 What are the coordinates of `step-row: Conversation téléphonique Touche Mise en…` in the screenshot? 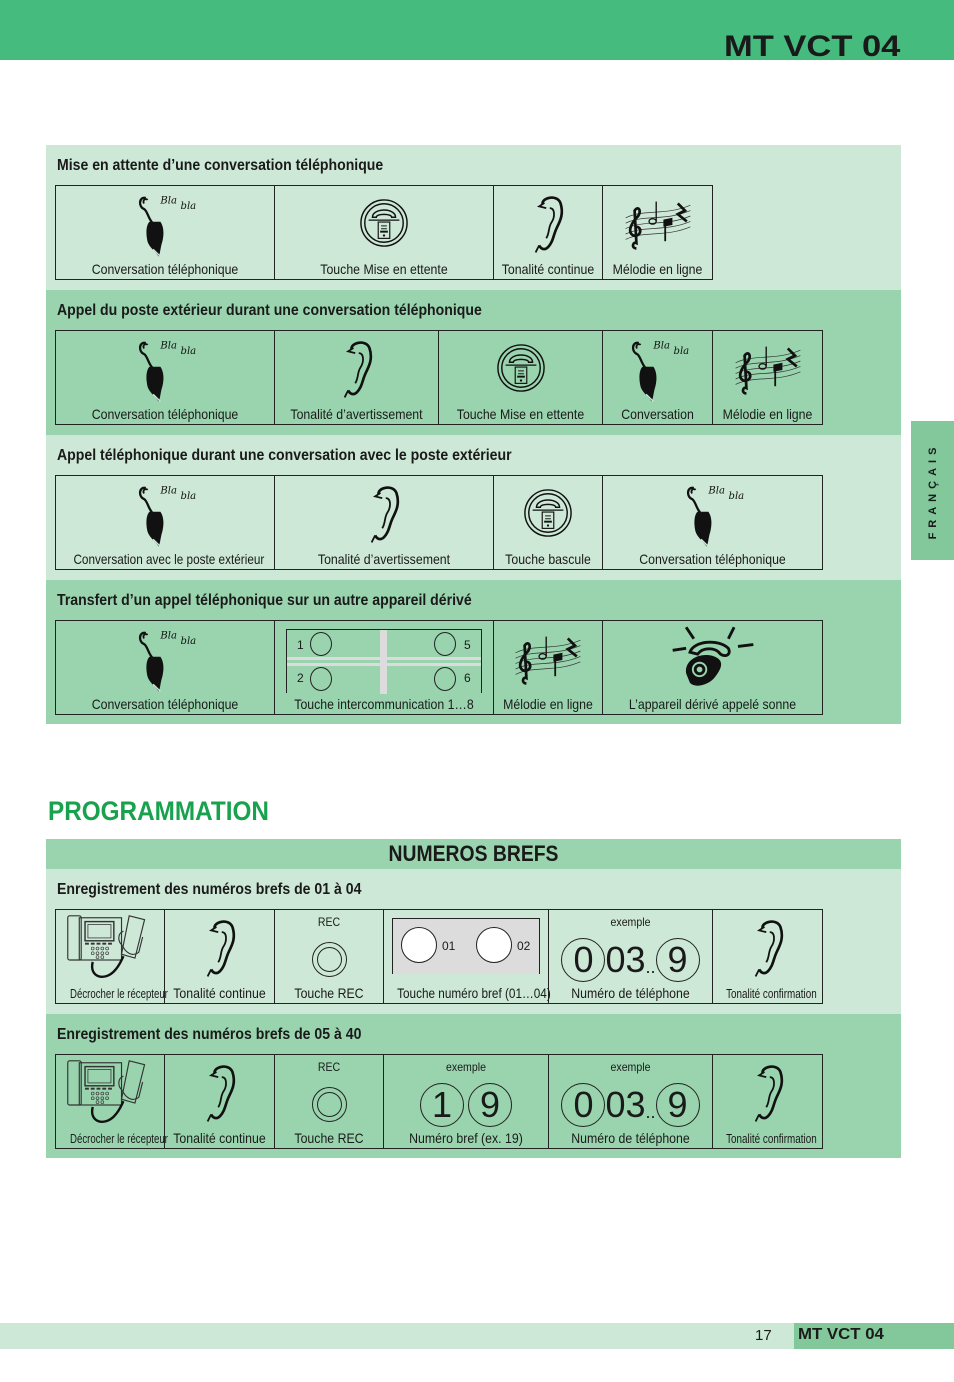 It's located at (384, 232).